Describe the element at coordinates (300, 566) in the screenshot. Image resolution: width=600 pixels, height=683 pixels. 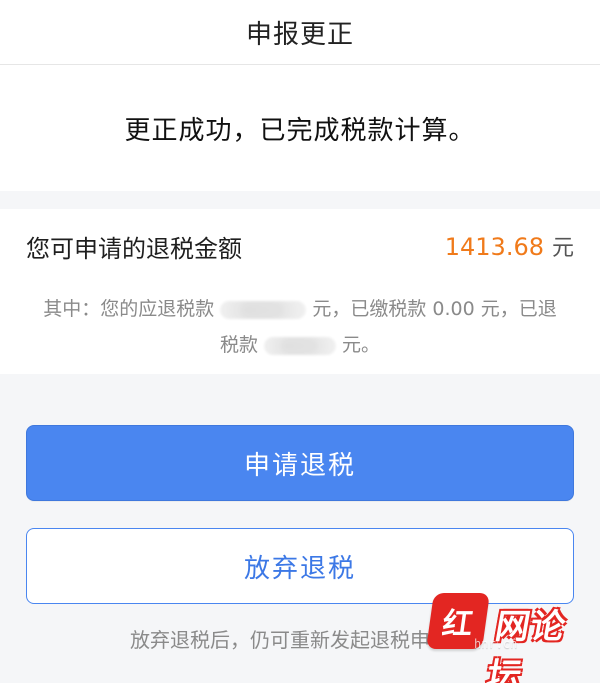
I see `abandon-refund-button: 放弃退税` at that location.